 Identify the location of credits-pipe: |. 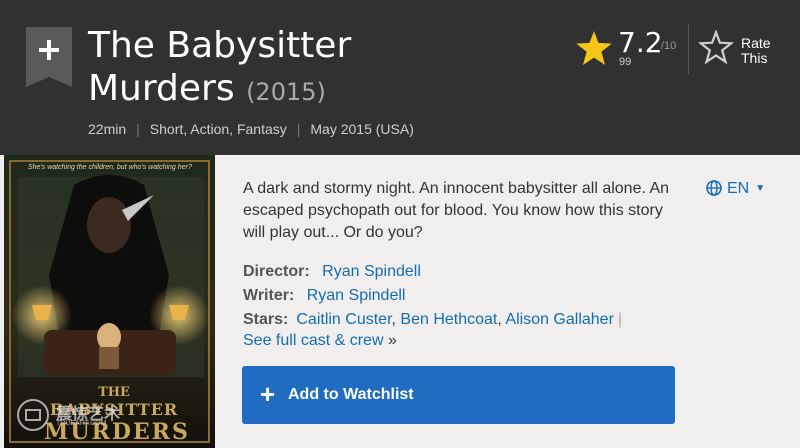
(620, 319).